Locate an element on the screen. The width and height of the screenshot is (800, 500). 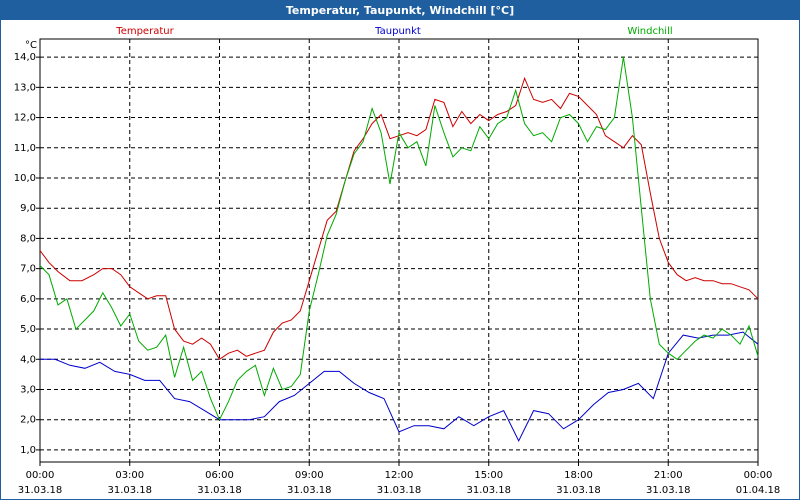
y-tick-label: 13,0 is located at coordinates (25, 87).